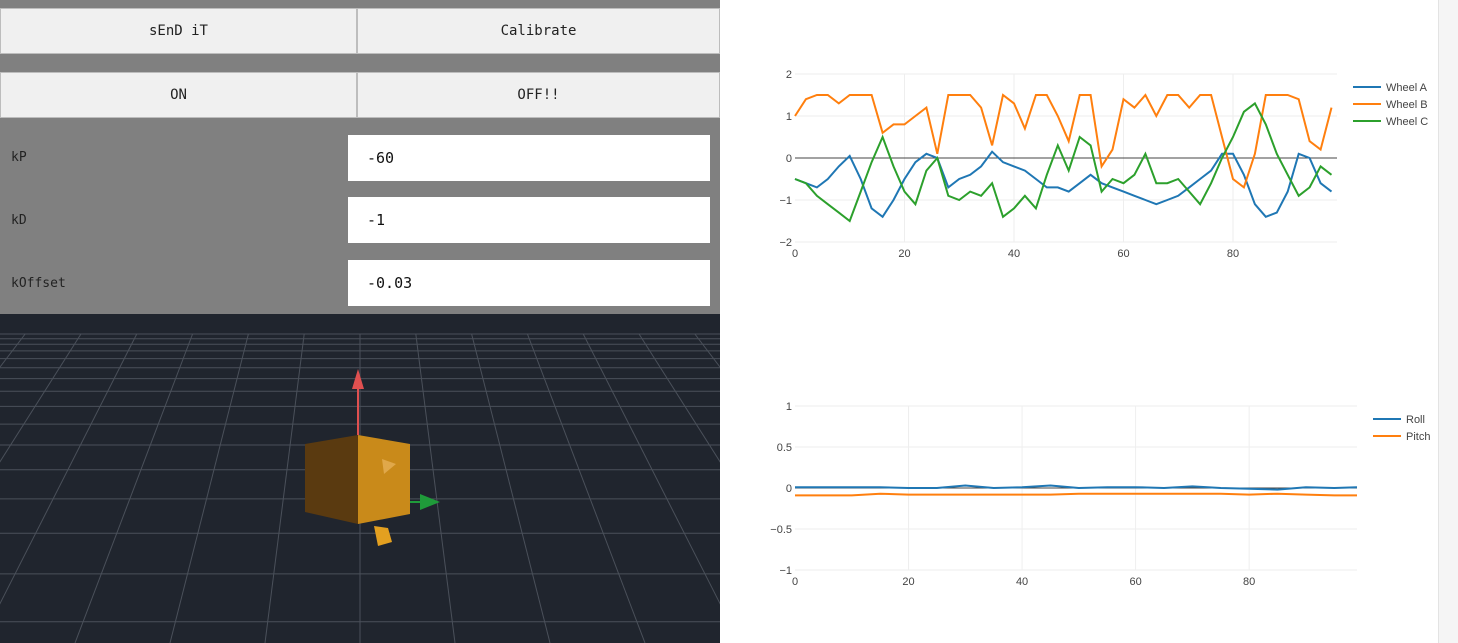  I want to click on orientation-chart-svg: 10.50−0.5−10 20 40 60 80RollPitch, so click(1100, 494).